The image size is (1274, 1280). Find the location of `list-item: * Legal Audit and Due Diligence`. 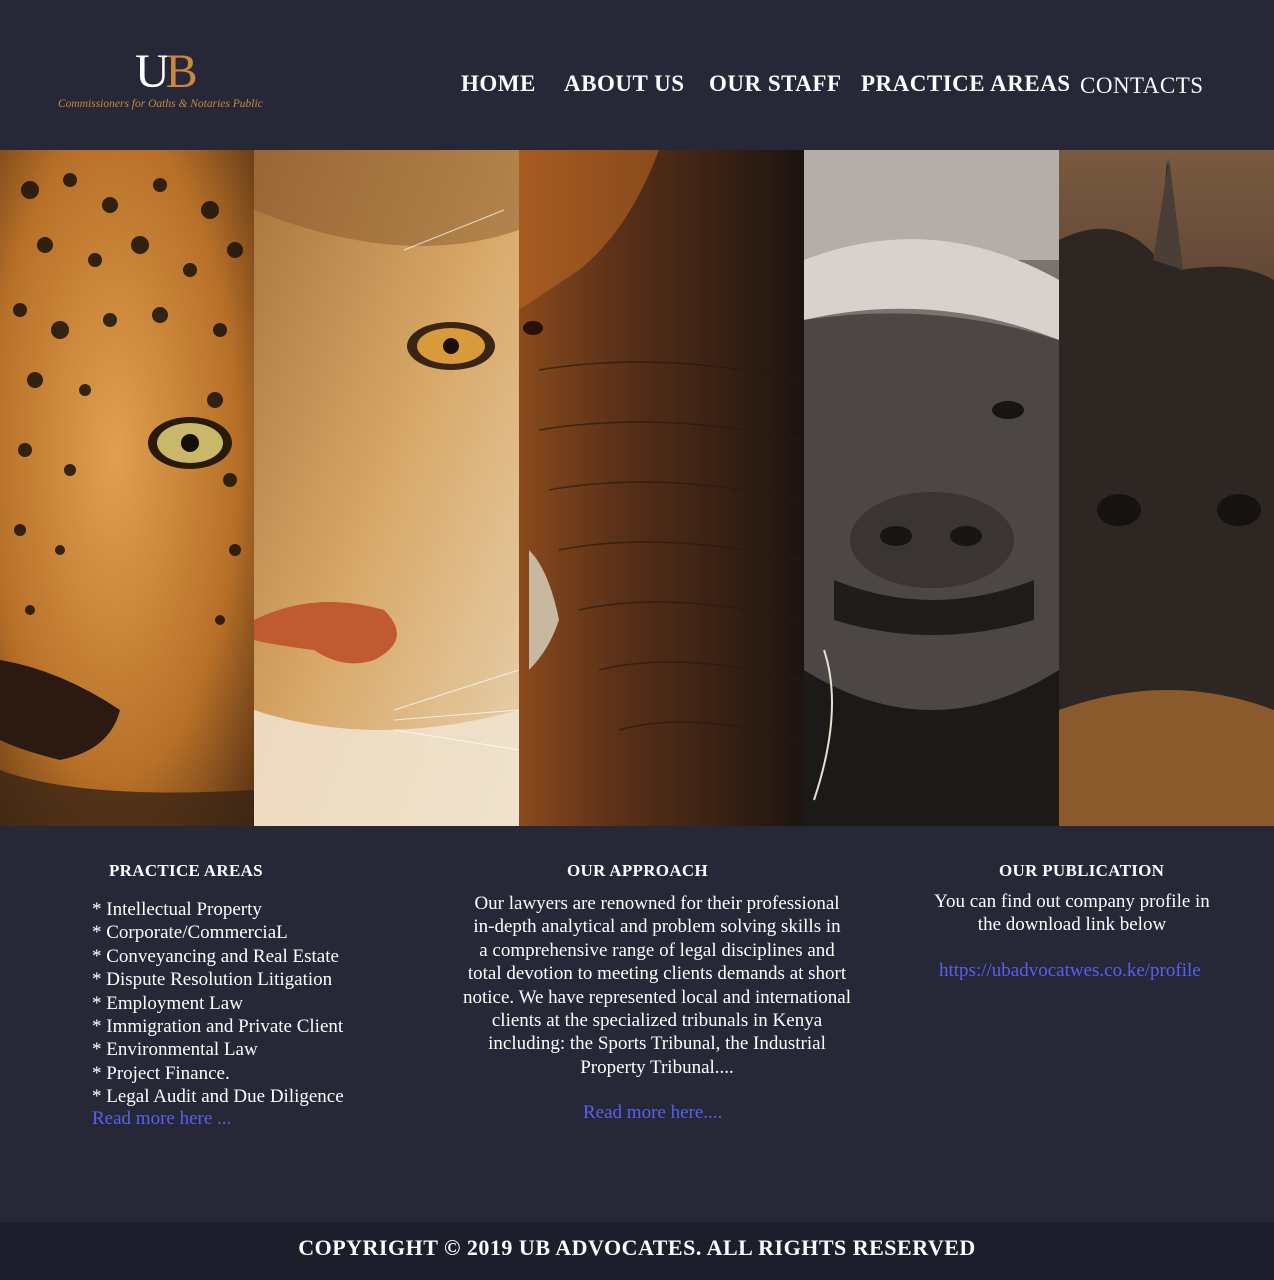

list-item: * Legal Audit and Due Diligence is located at coordinates (218, 1097).